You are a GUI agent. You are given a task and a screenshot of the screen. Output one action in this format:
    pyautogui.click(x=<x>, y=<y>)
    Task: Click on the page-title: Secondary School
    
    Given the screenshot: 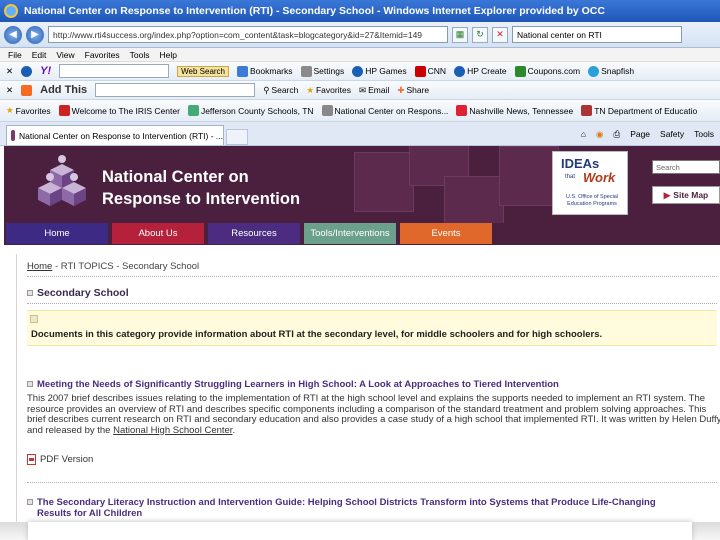 What is the action you would take?
    pyautogui.click(x=78, y=293)
    